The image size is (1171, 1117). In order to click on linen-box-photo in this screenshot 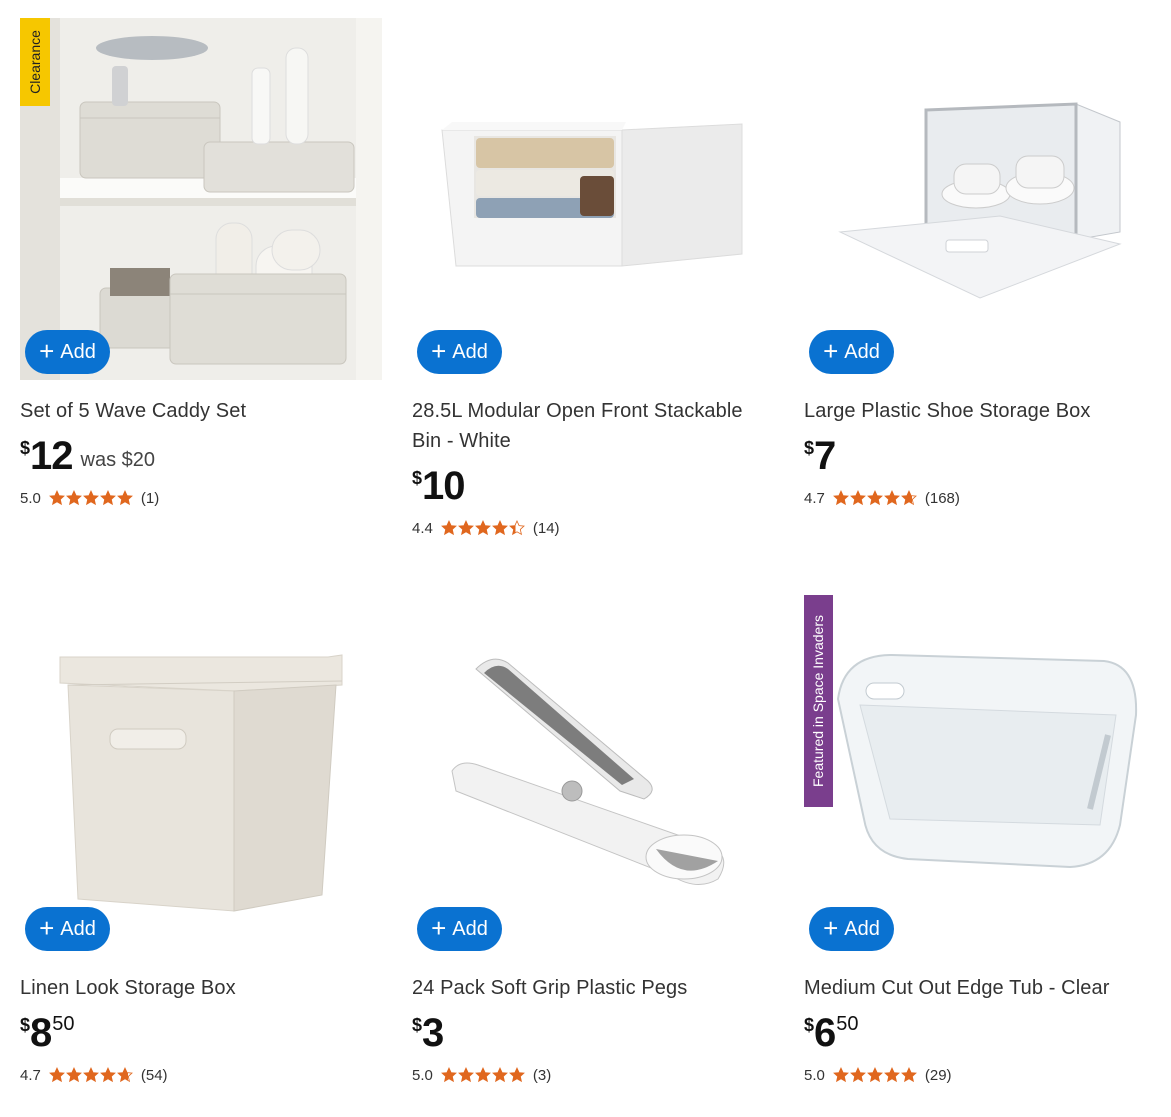, I will do `click(201, 776)`.